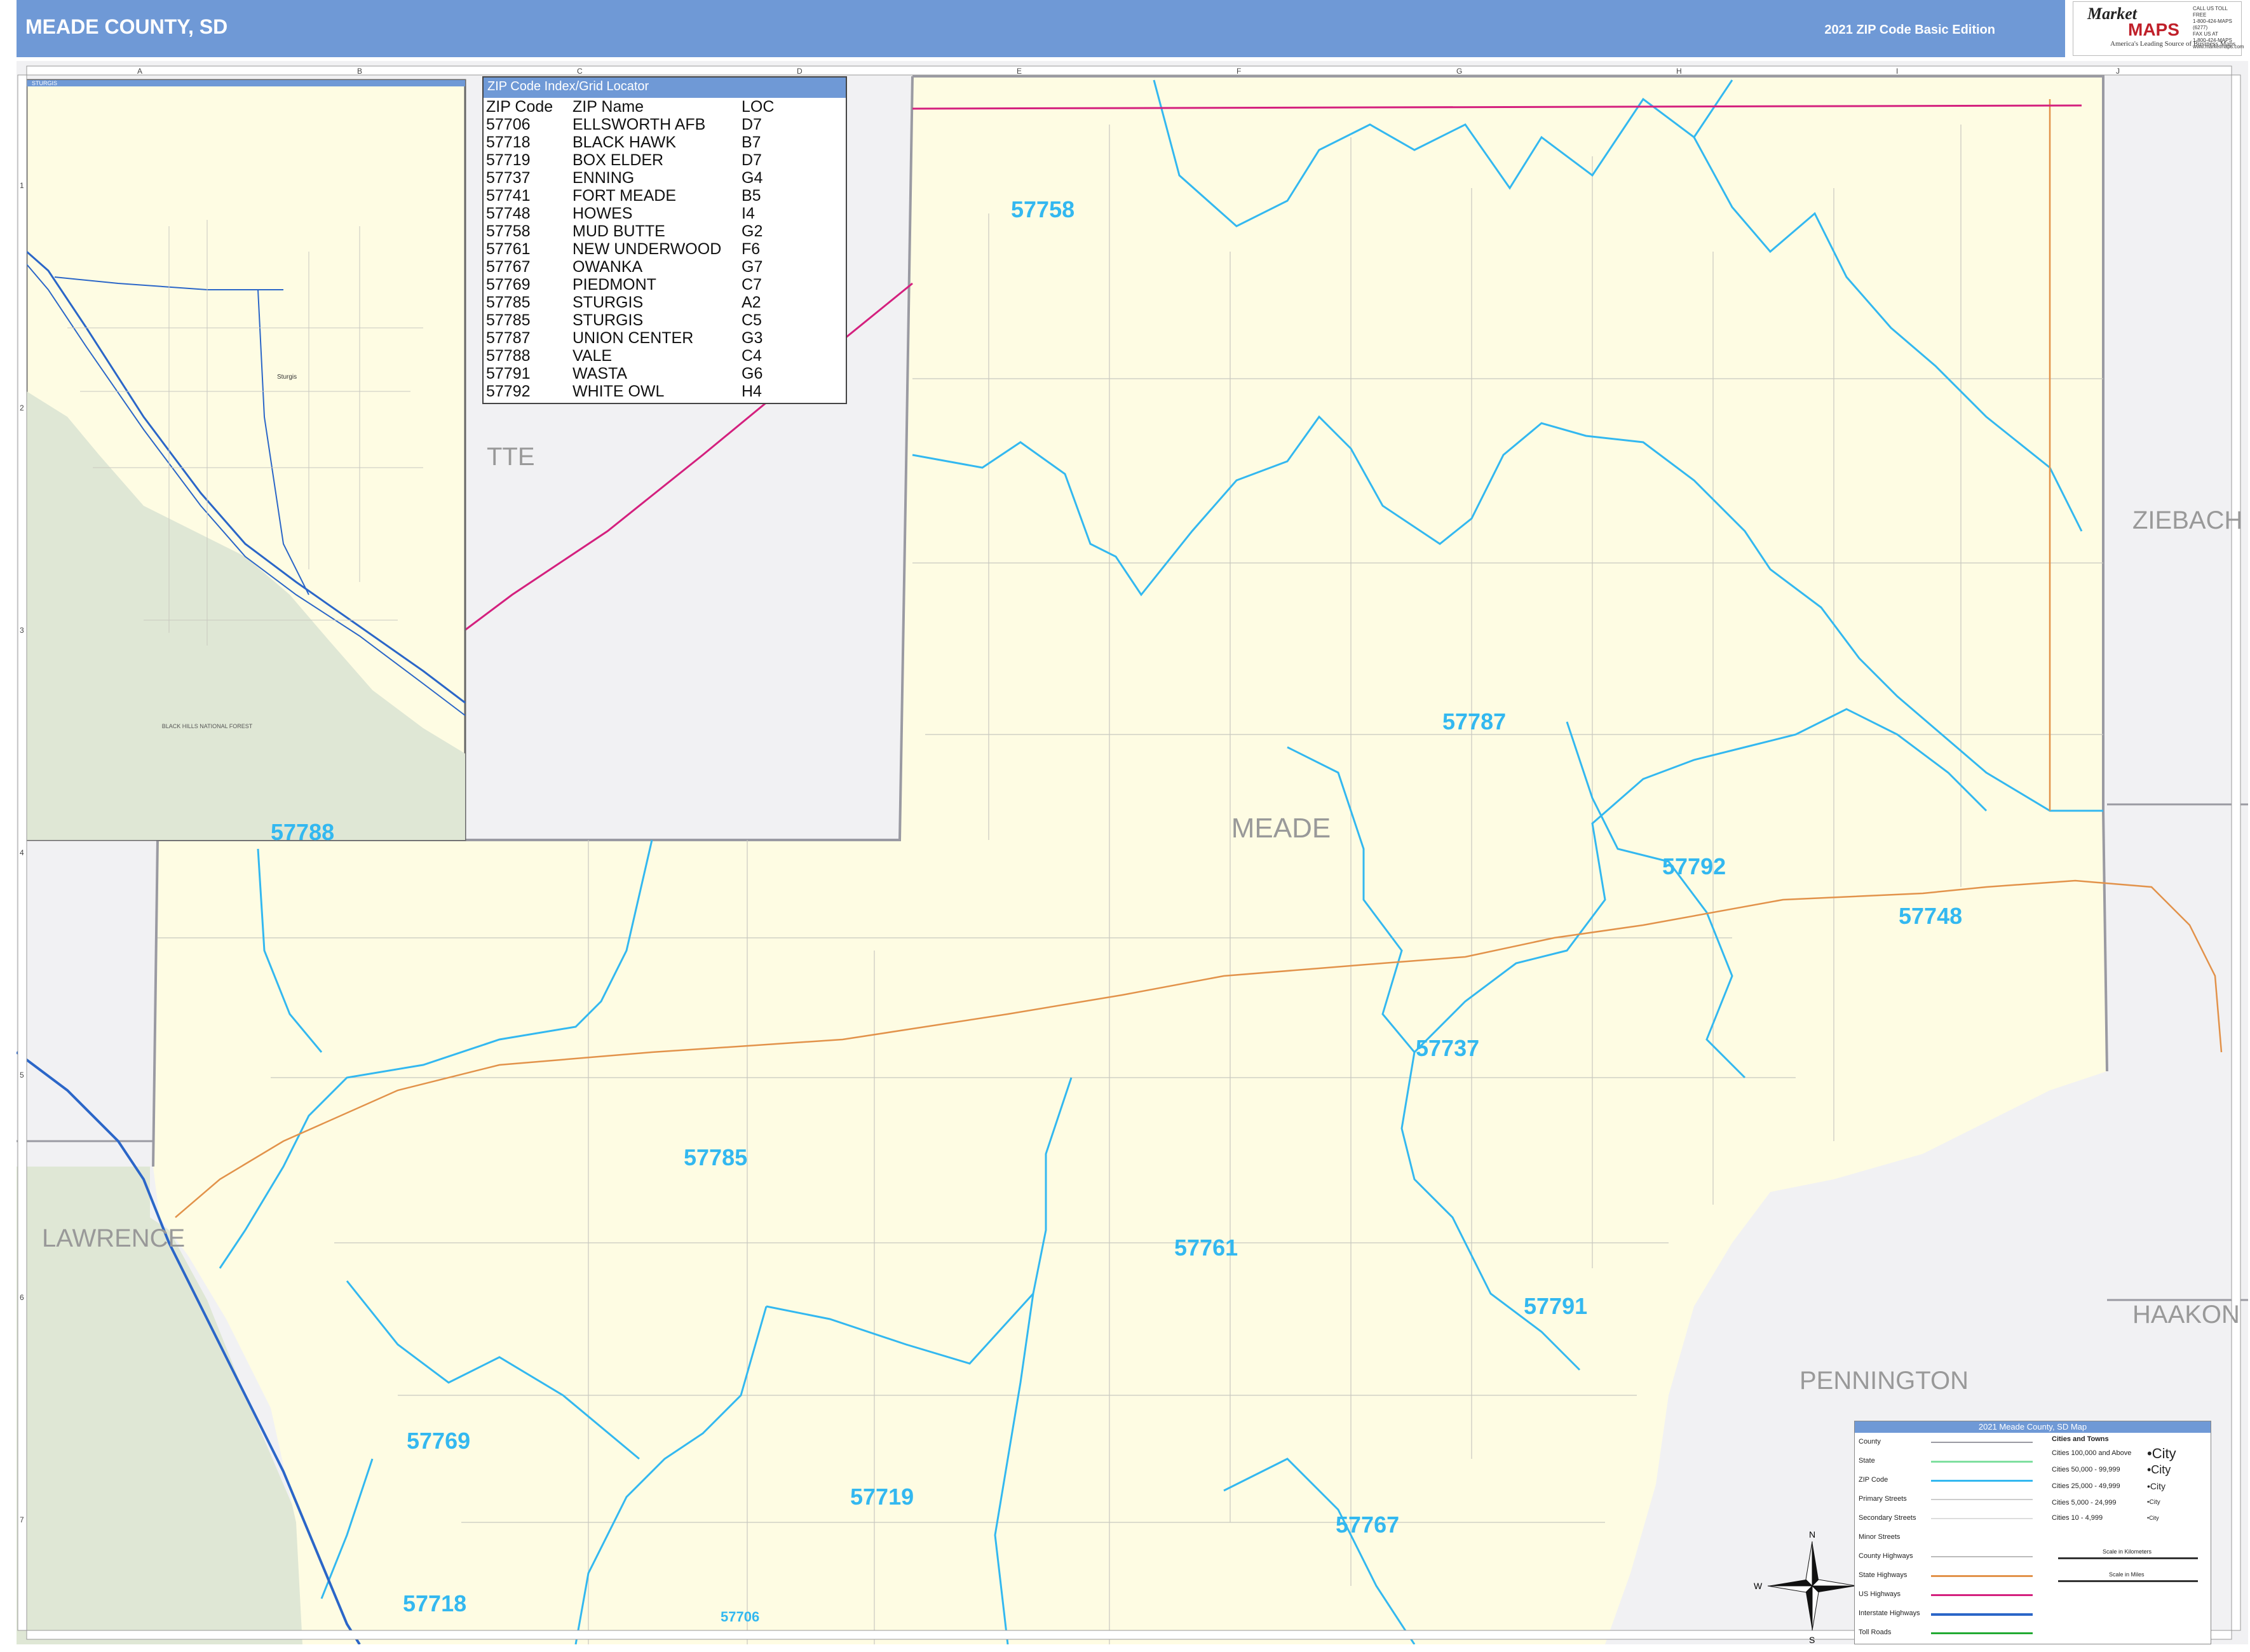 Image resolution: width=2250 pixels, height=1652 pixels. Describe the element at coordinates (2156, 1486) in the screenshot. I see `legend-city-sample-3: •City` at that location.